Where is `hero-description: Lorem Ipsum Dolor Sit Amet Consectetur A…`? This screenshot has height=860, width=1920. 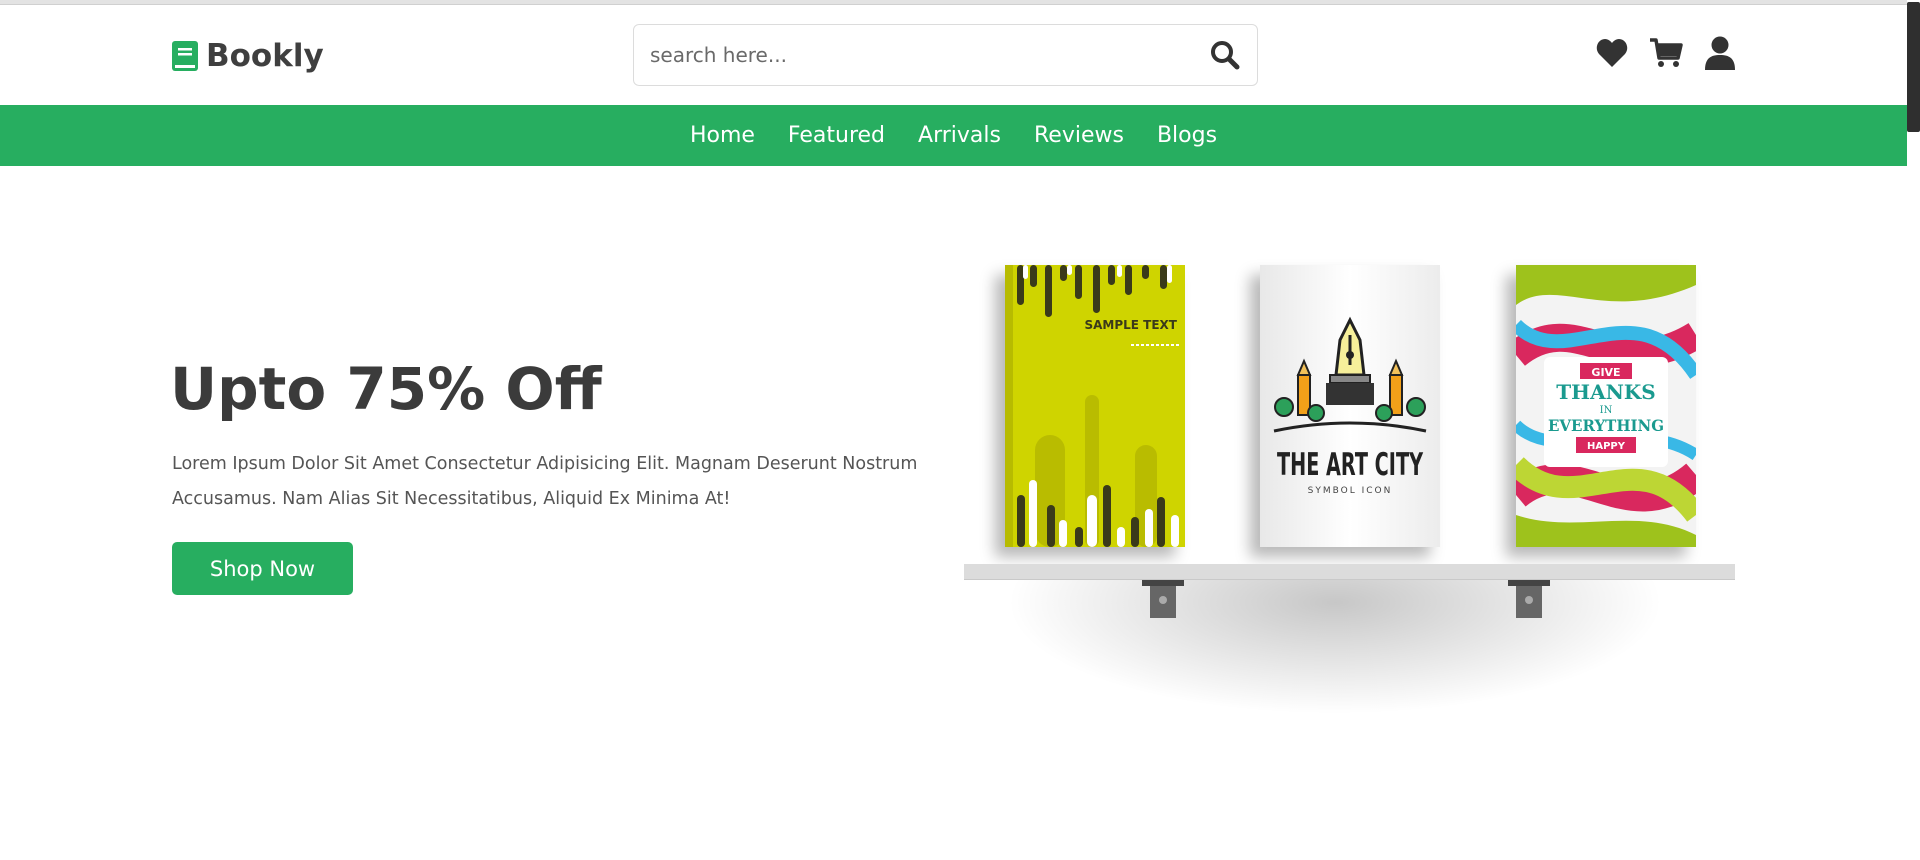 hero-description: Lorem Ipsum Dolor Sit Amet Consectetur A… is located at coordinates (545, 481).